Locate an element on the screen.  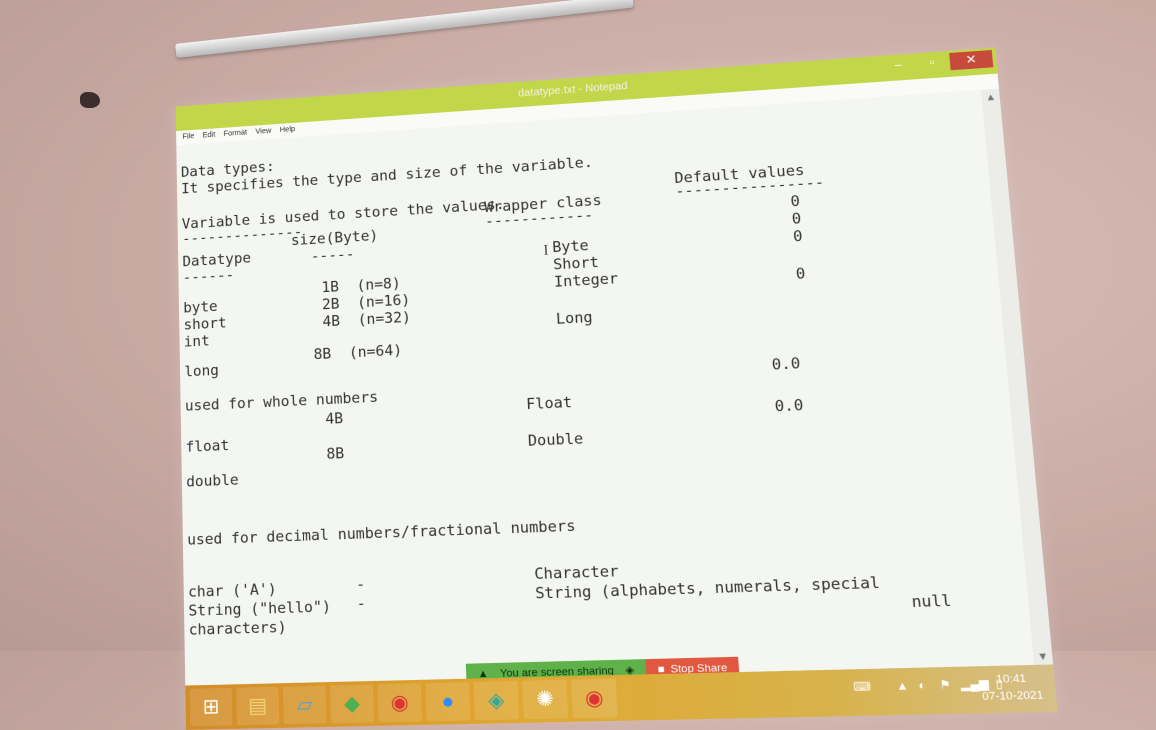
zoom-icon: ● is located at coordinates (448, 702).